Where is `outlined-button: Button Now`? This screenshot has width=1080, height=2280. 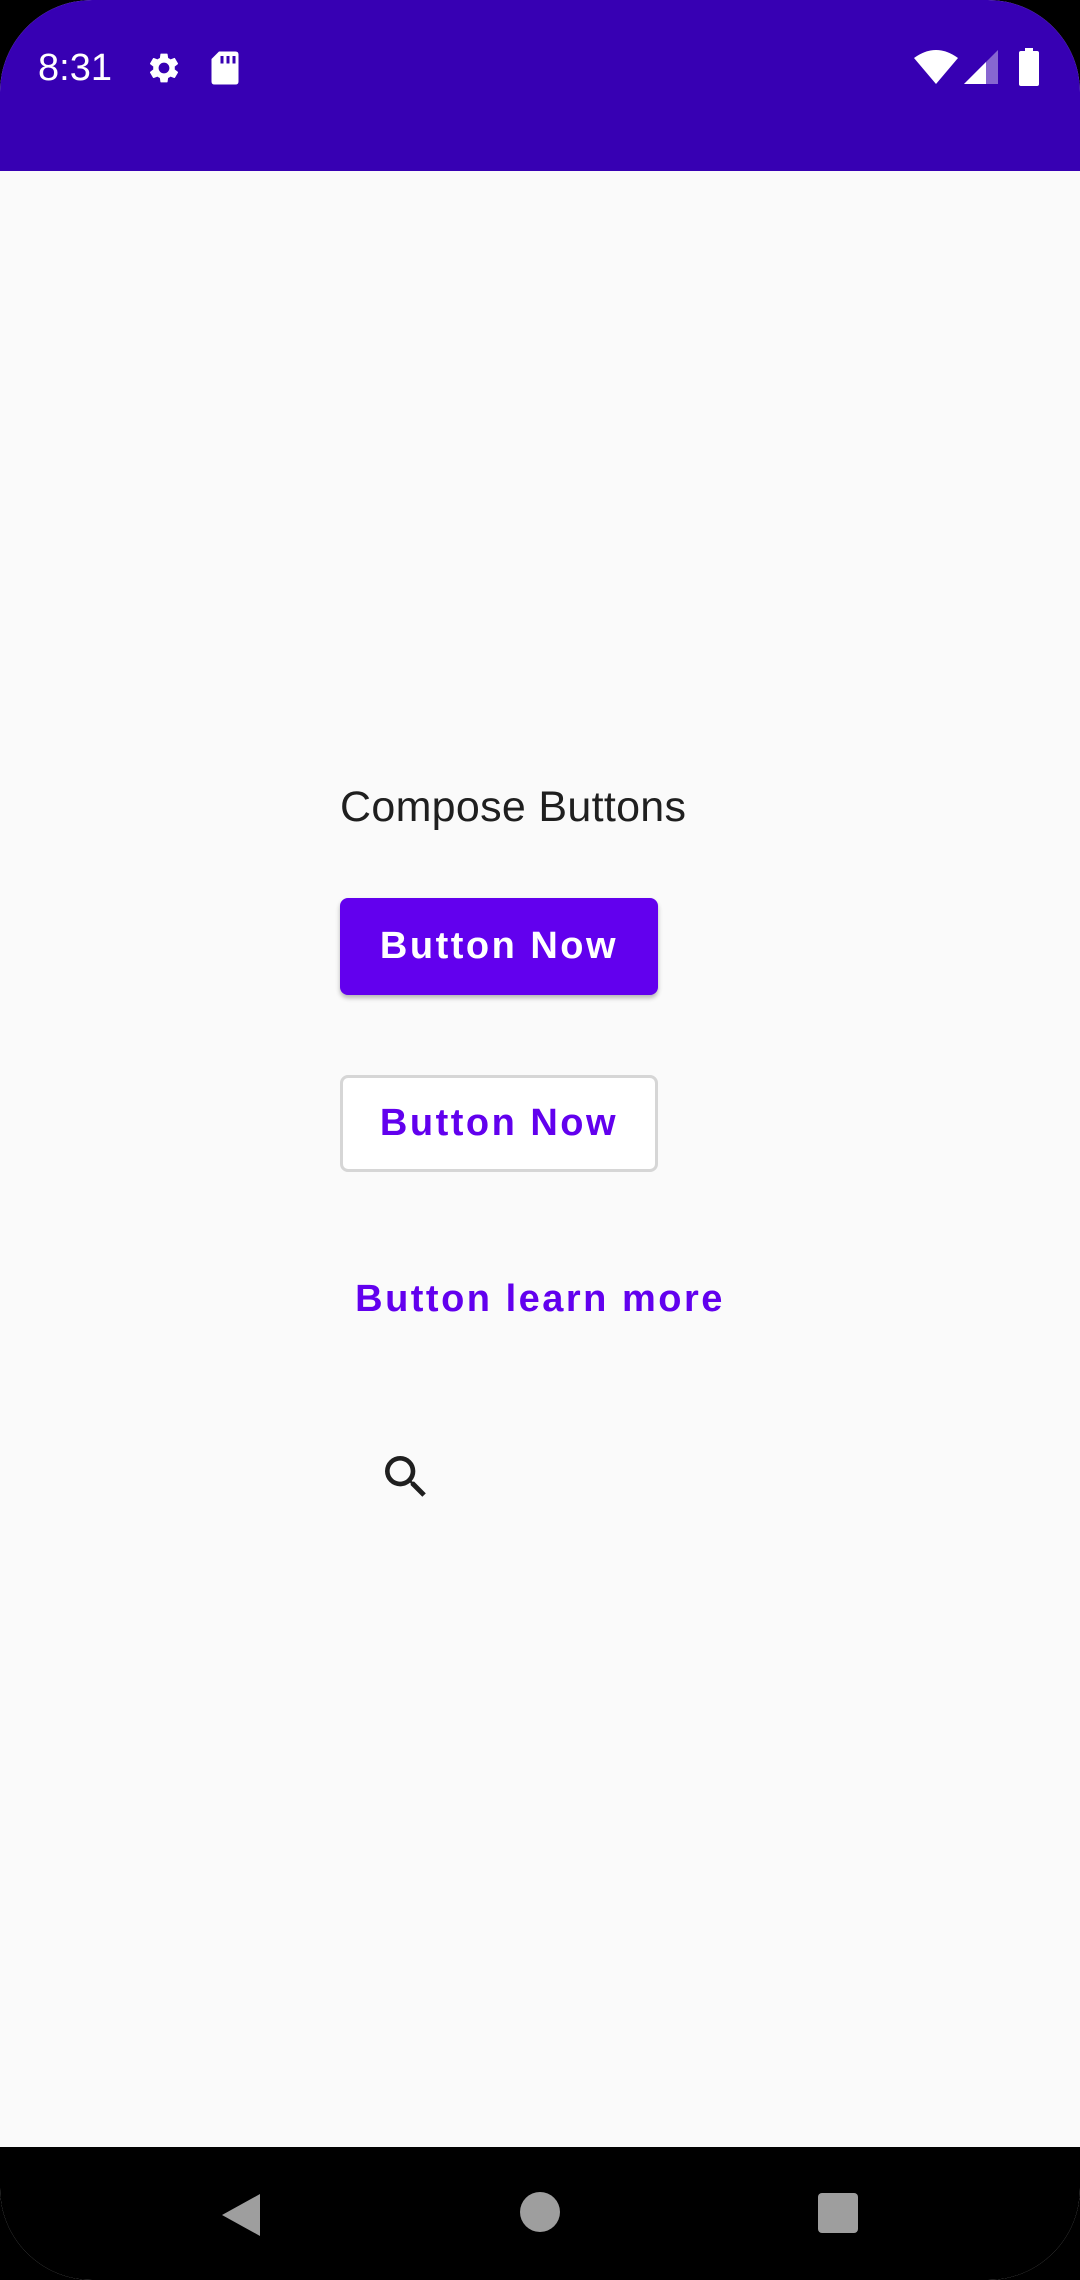 outlined-button: Button Now is located at coordinates (499, 1123).